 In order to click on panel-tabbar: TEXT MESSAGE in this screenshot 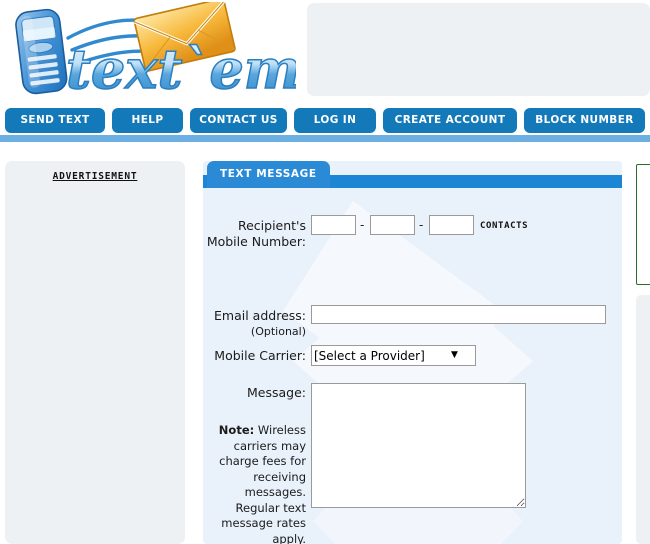, I will do `click(412, 174)`.